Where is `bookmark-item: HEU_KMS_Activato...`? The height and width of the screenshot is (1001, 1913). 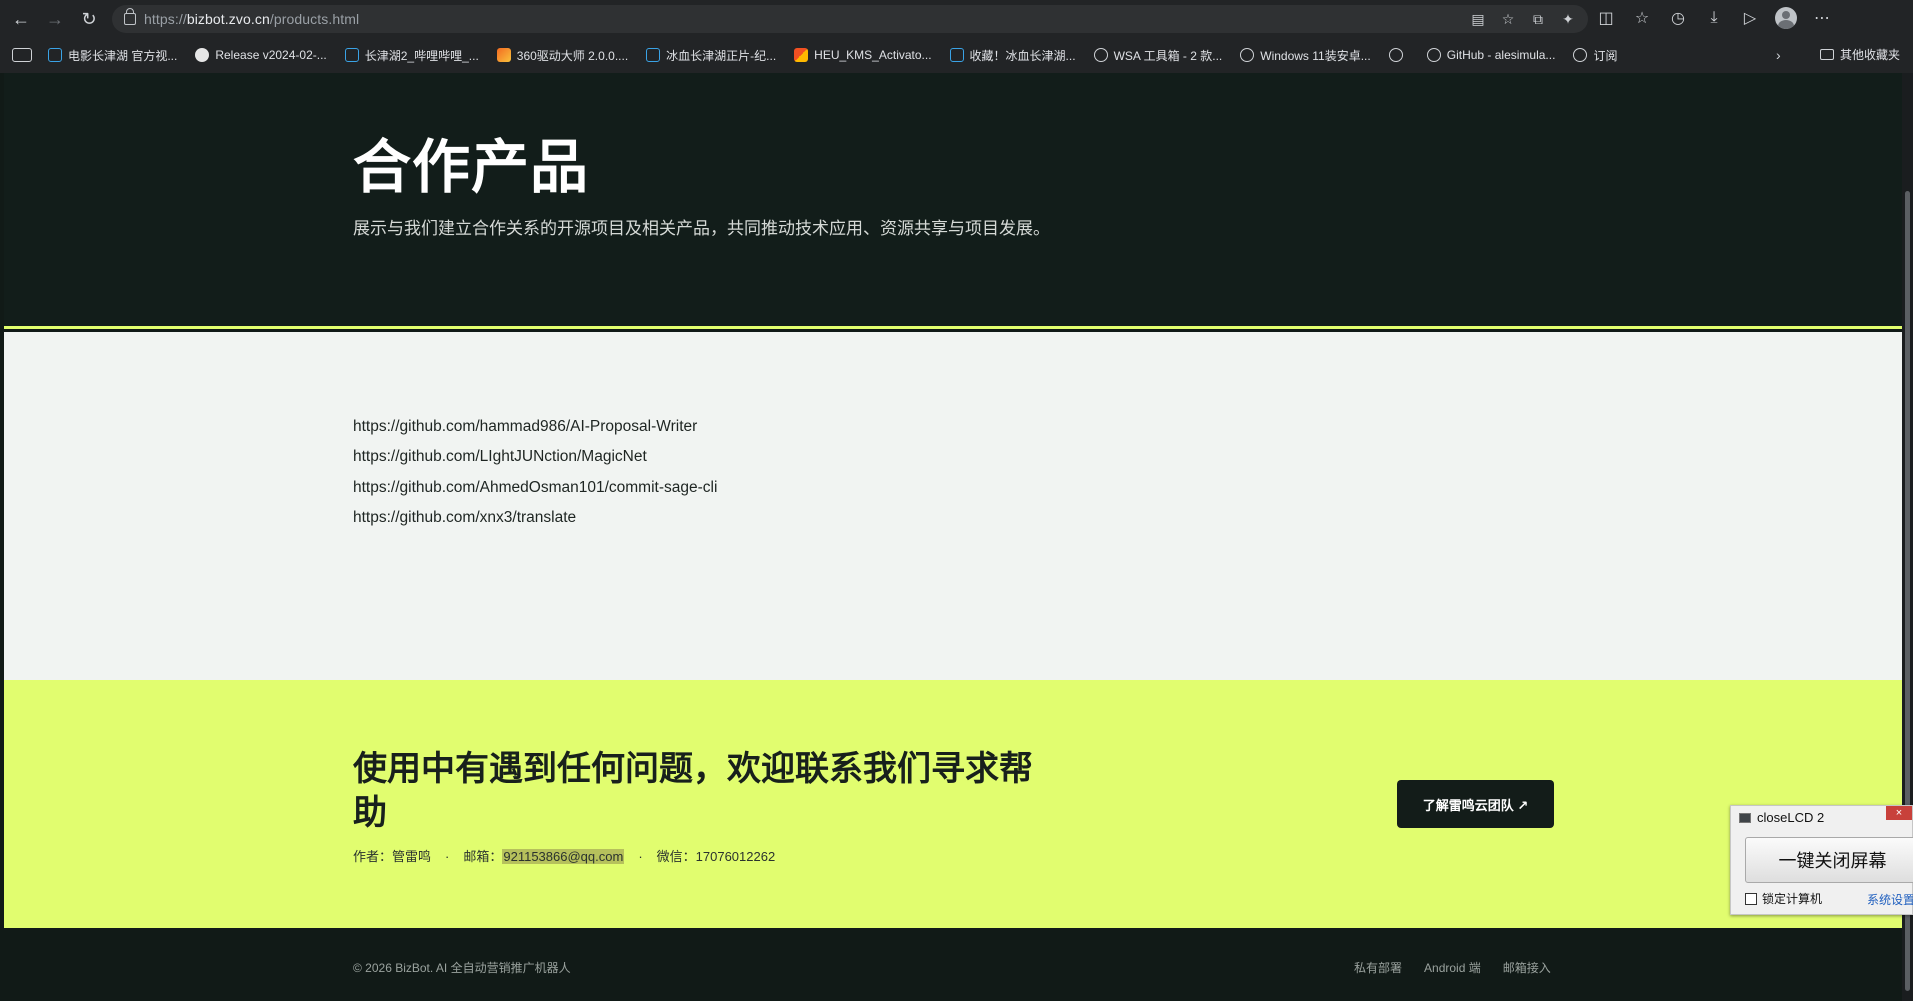 bookmark-item: HEU_KMS_Activato... is located at coordinates (863, 55).